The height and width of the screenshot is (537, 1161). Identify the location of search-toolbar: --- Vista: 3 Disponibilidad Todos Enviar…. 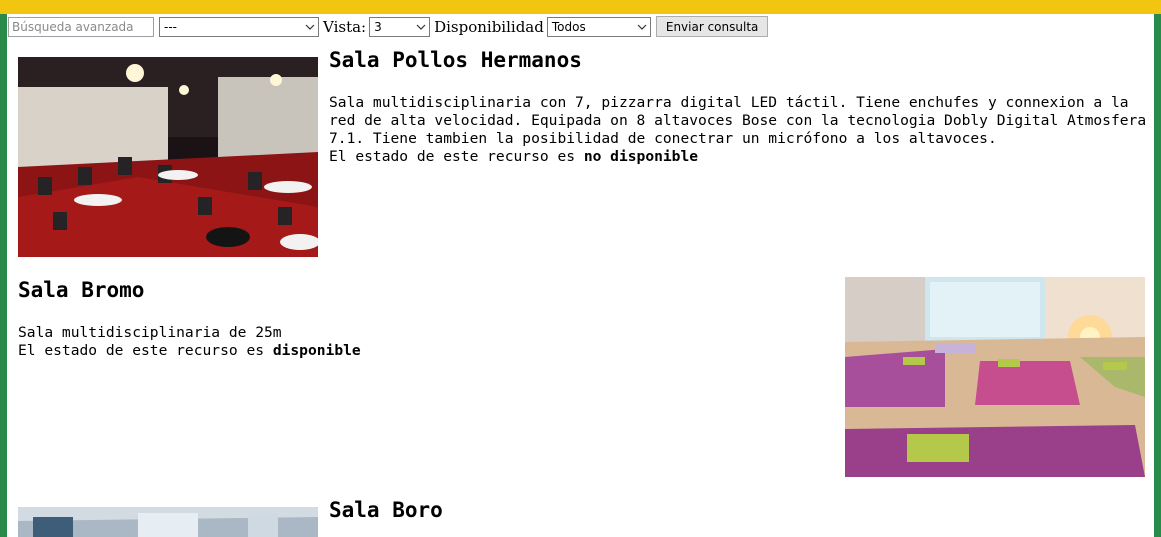
(388, 26).